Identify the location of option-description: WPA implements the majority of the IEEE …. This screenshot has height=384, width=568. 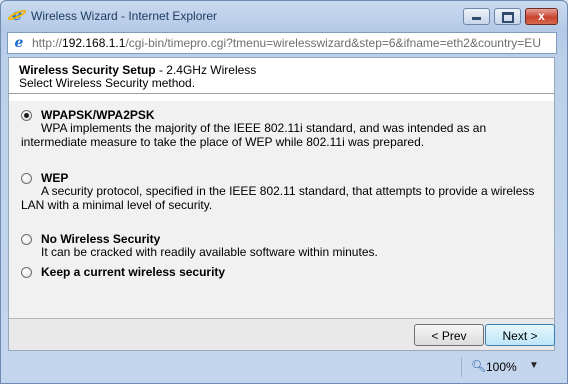
(254, 135).